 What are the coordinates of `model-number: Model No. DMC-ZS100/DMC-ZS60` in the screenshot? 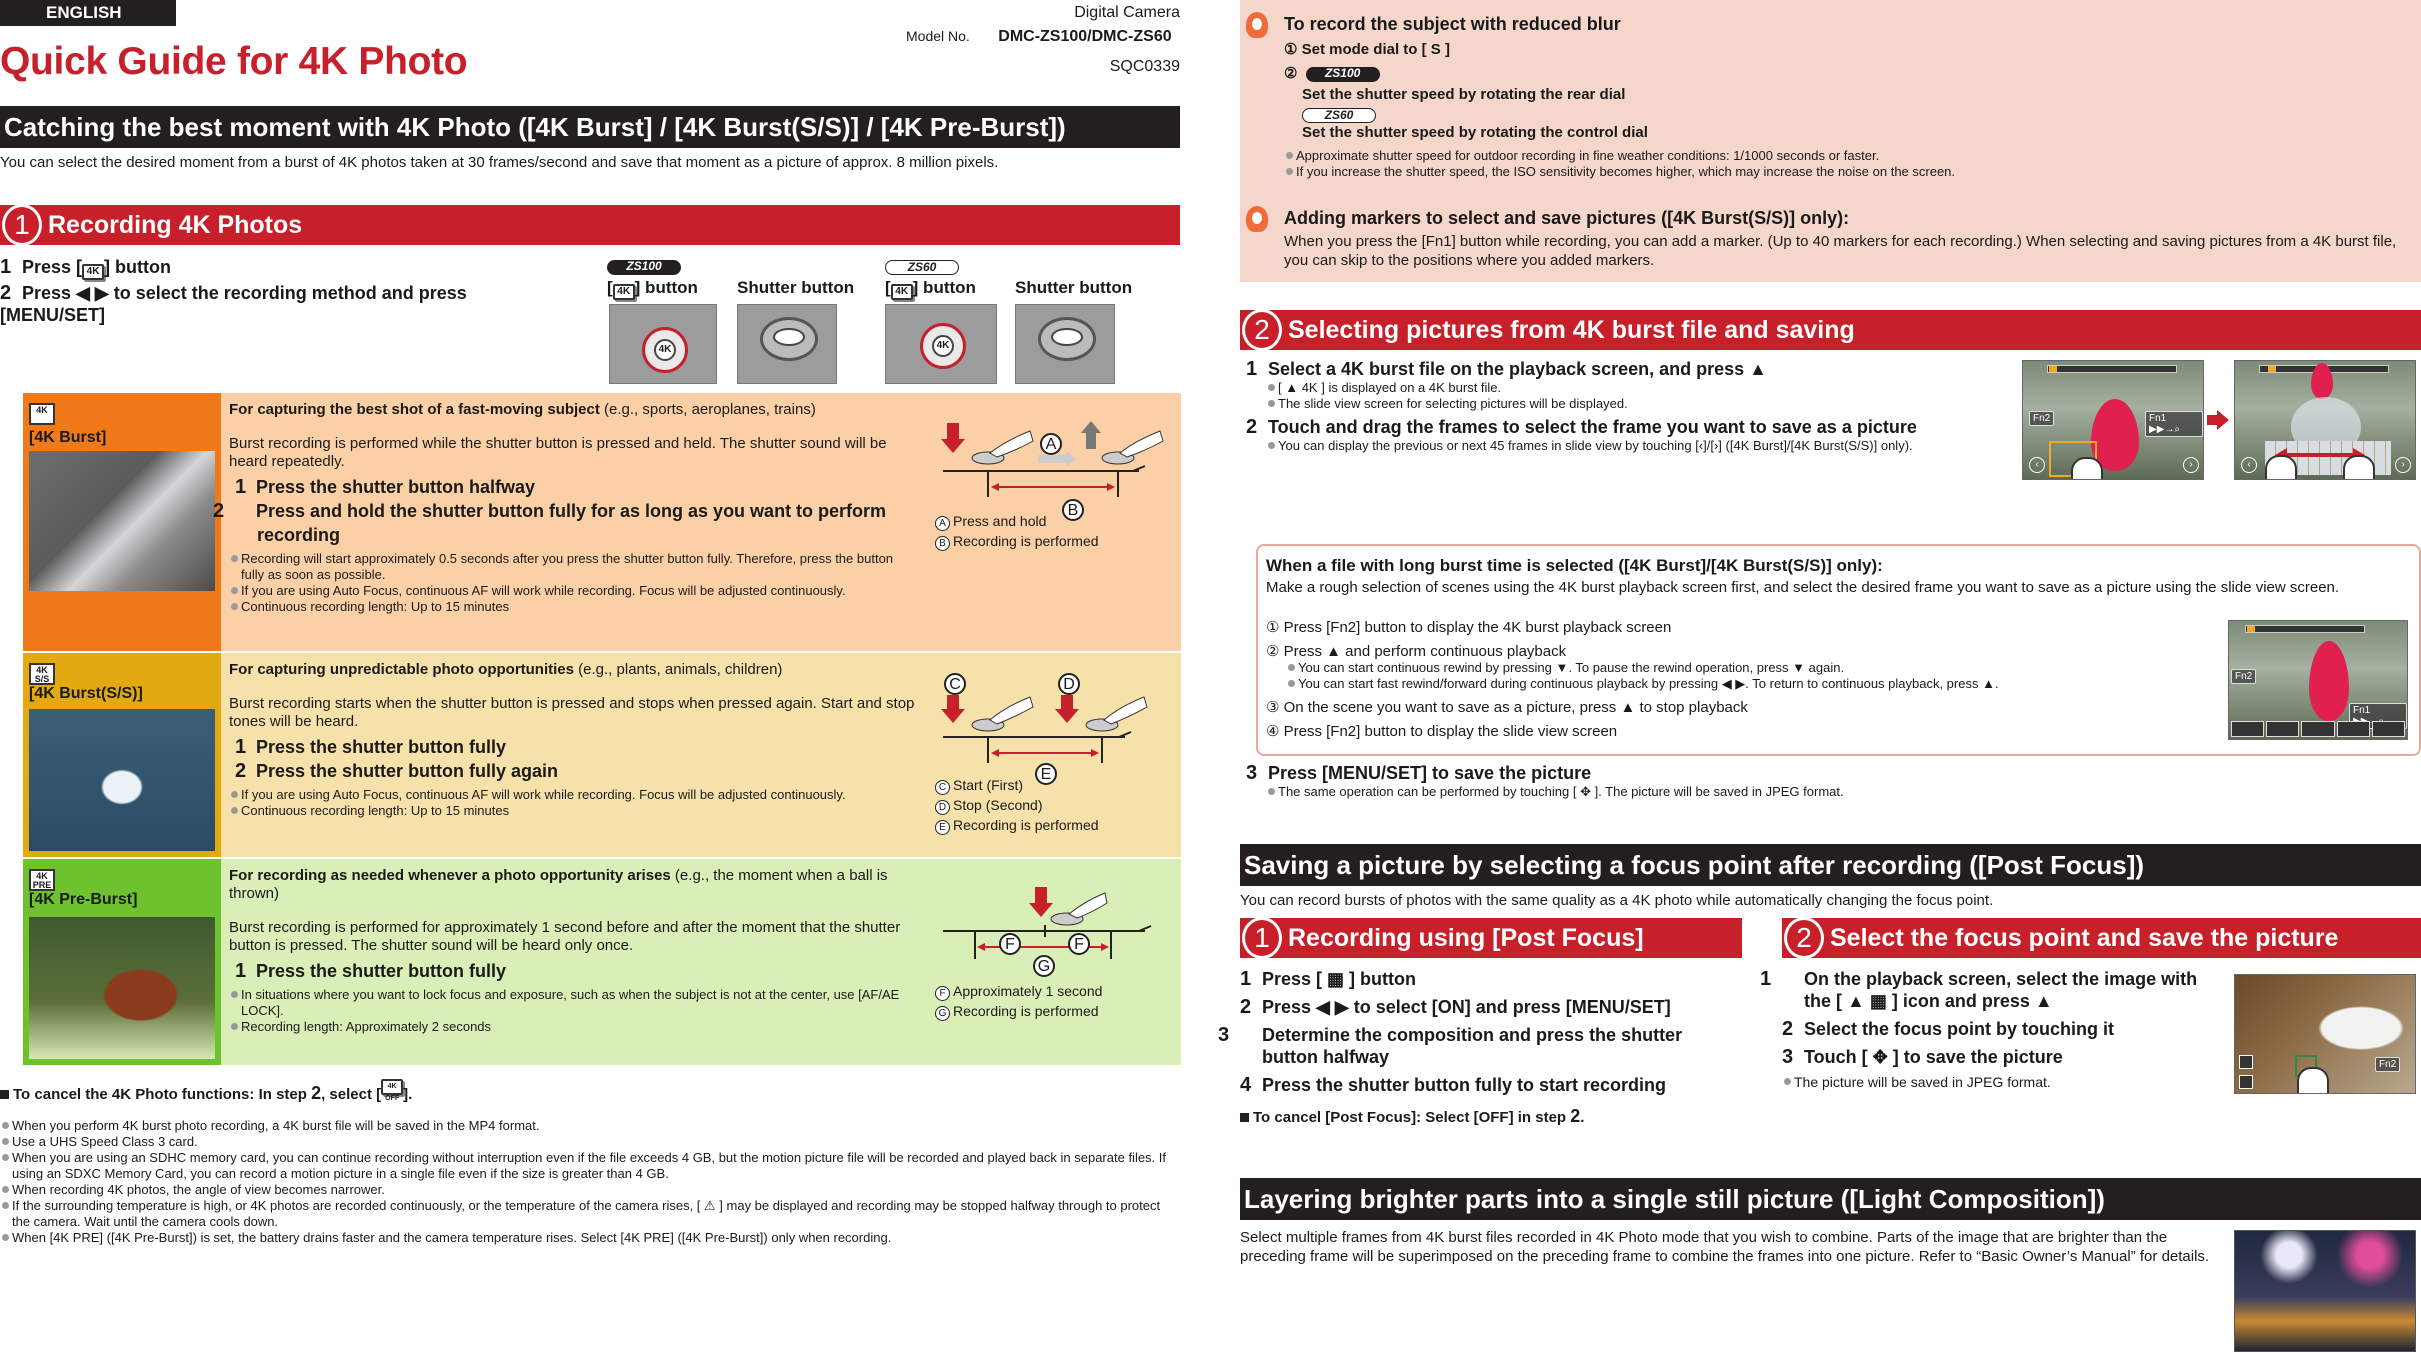 It's located at (1039, 37).